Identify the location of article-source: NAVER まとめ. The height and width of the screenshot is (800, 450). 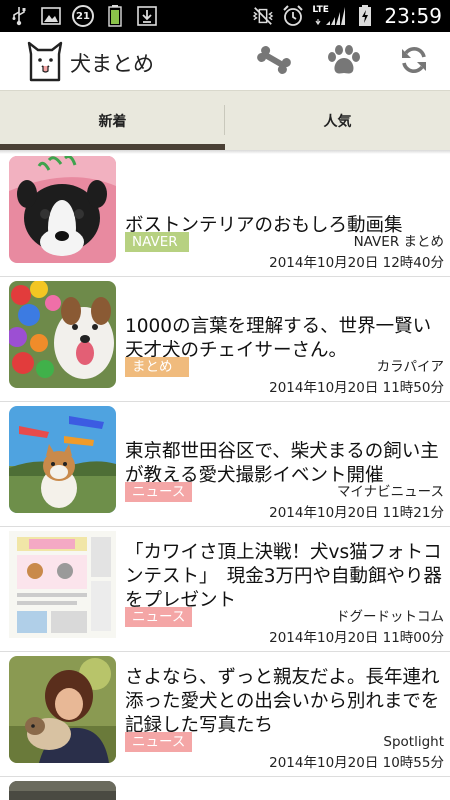
(398, 242).